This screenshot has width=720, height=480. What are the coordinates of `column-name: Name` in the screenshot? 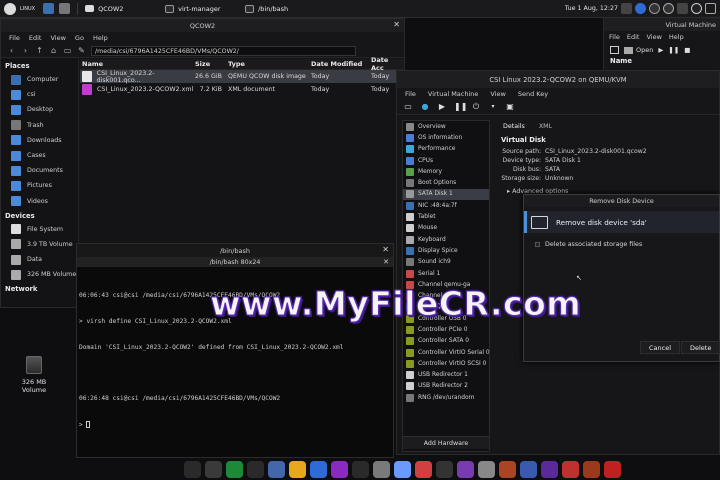 It's located at (137, 64).